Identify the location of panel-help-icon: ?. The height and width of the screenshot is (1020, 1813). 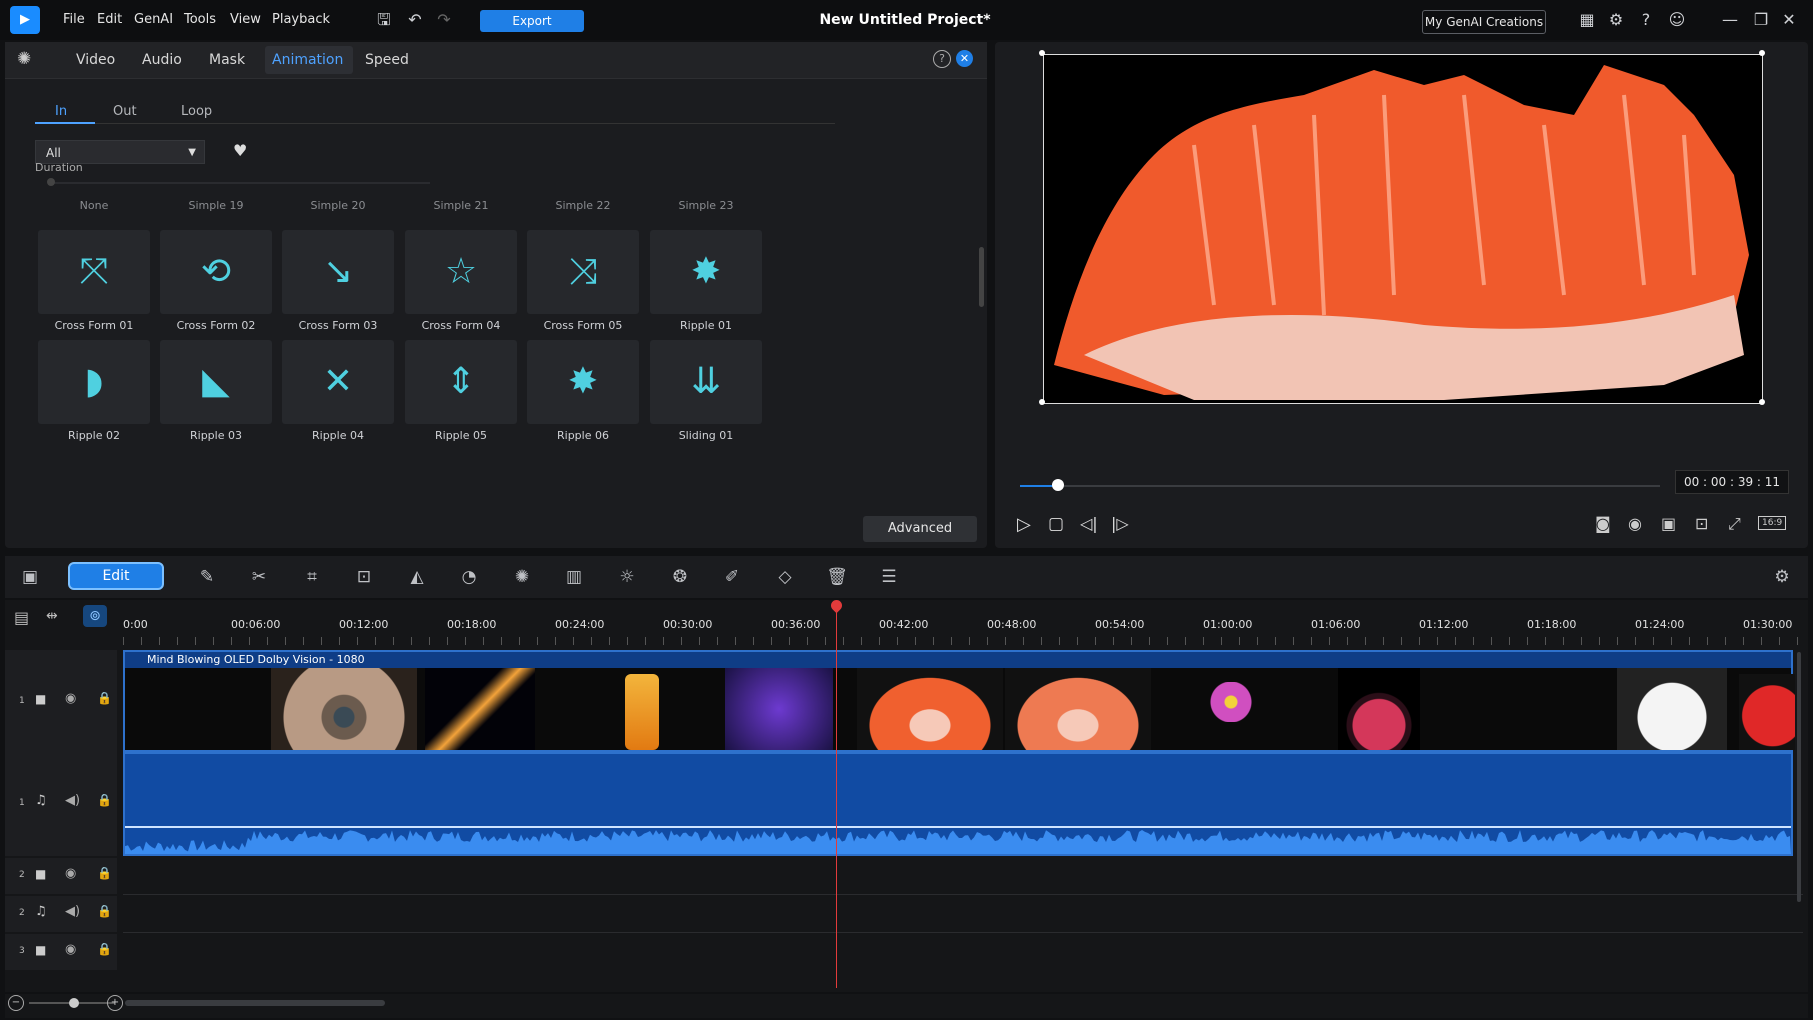
(942, 59).